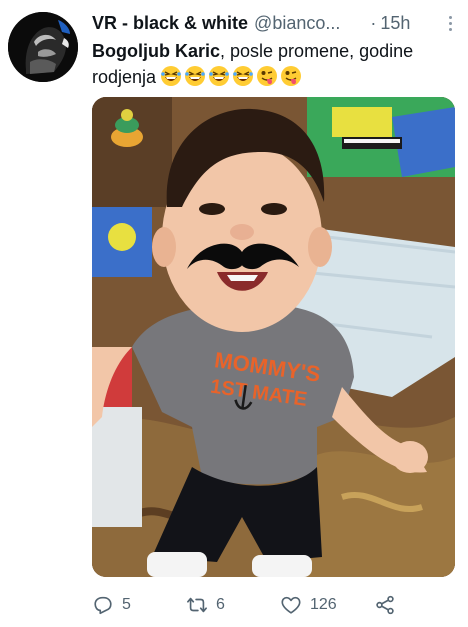 This screenshot has width=468, height=627. I want to click on retweet-button: 6, so click(205, 605).